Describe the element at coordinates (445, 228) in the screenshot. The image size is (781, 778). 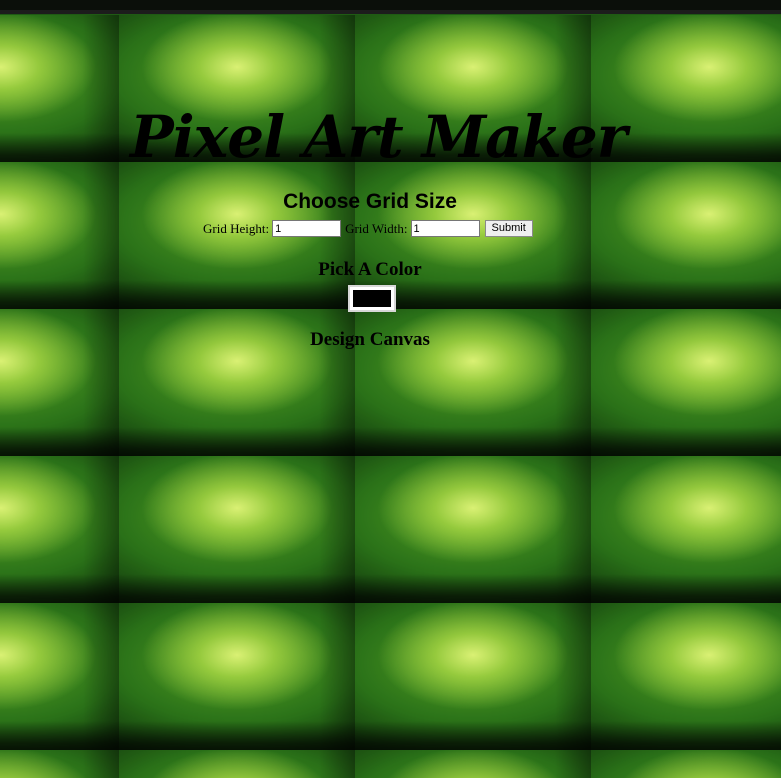
I see `grid-width-input` at that location.